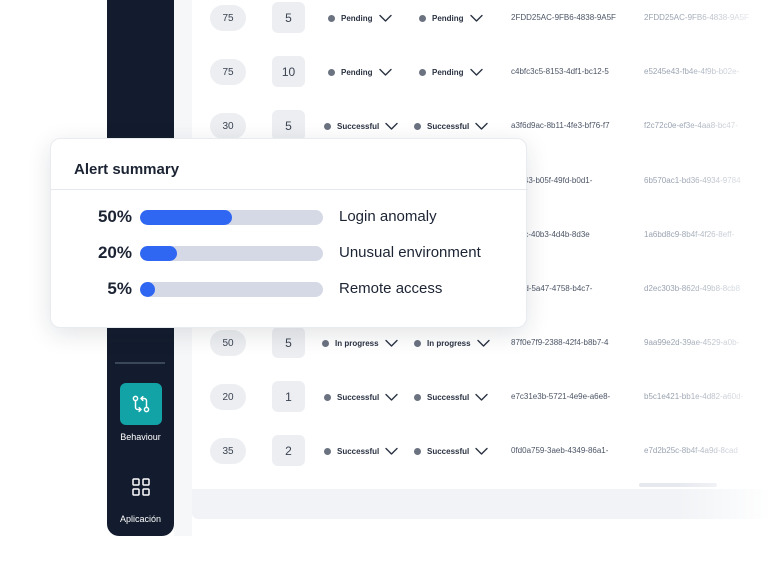 Image resolution: width=768 pixels, height=577 pixels. I want to click on alert-count: 2, so click(288, 450).